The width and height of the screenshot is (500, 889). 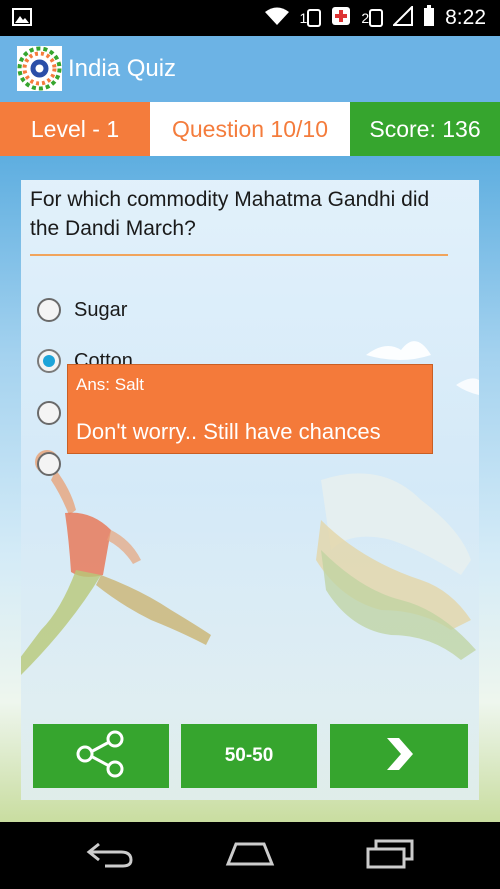 I want to click on back-button, so click(x=110, y=856).